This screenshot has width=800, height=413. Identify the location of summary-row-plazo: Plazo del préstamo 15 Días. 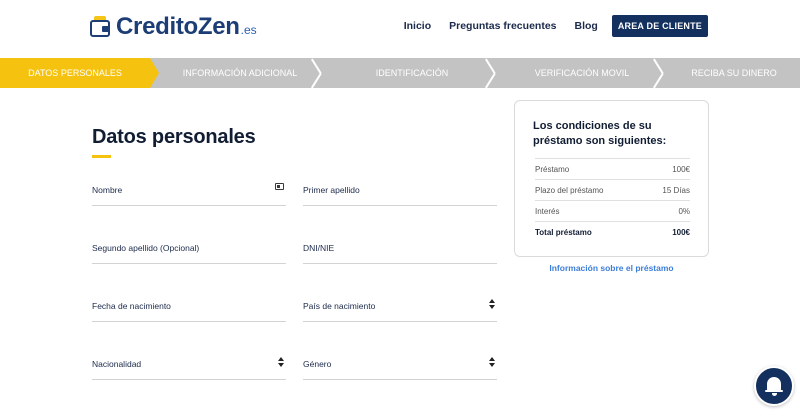
(612, 189).